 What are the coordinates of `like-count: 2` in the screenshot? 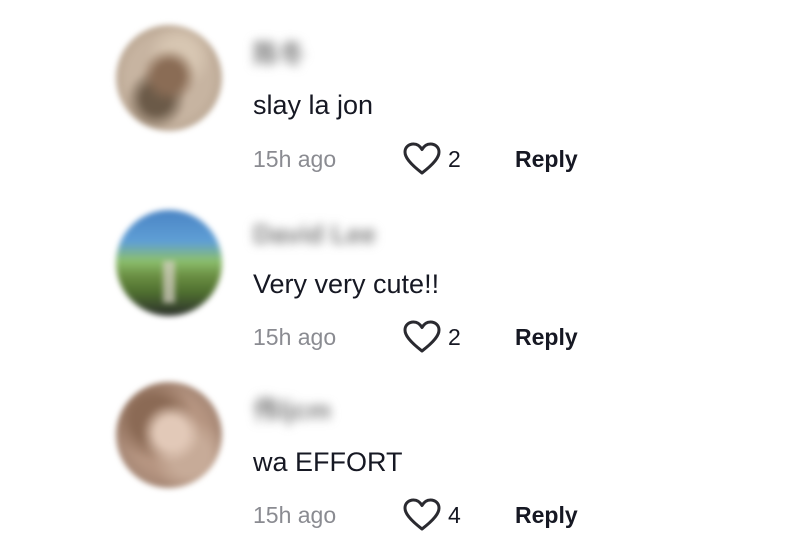 It's located at (454, 337).